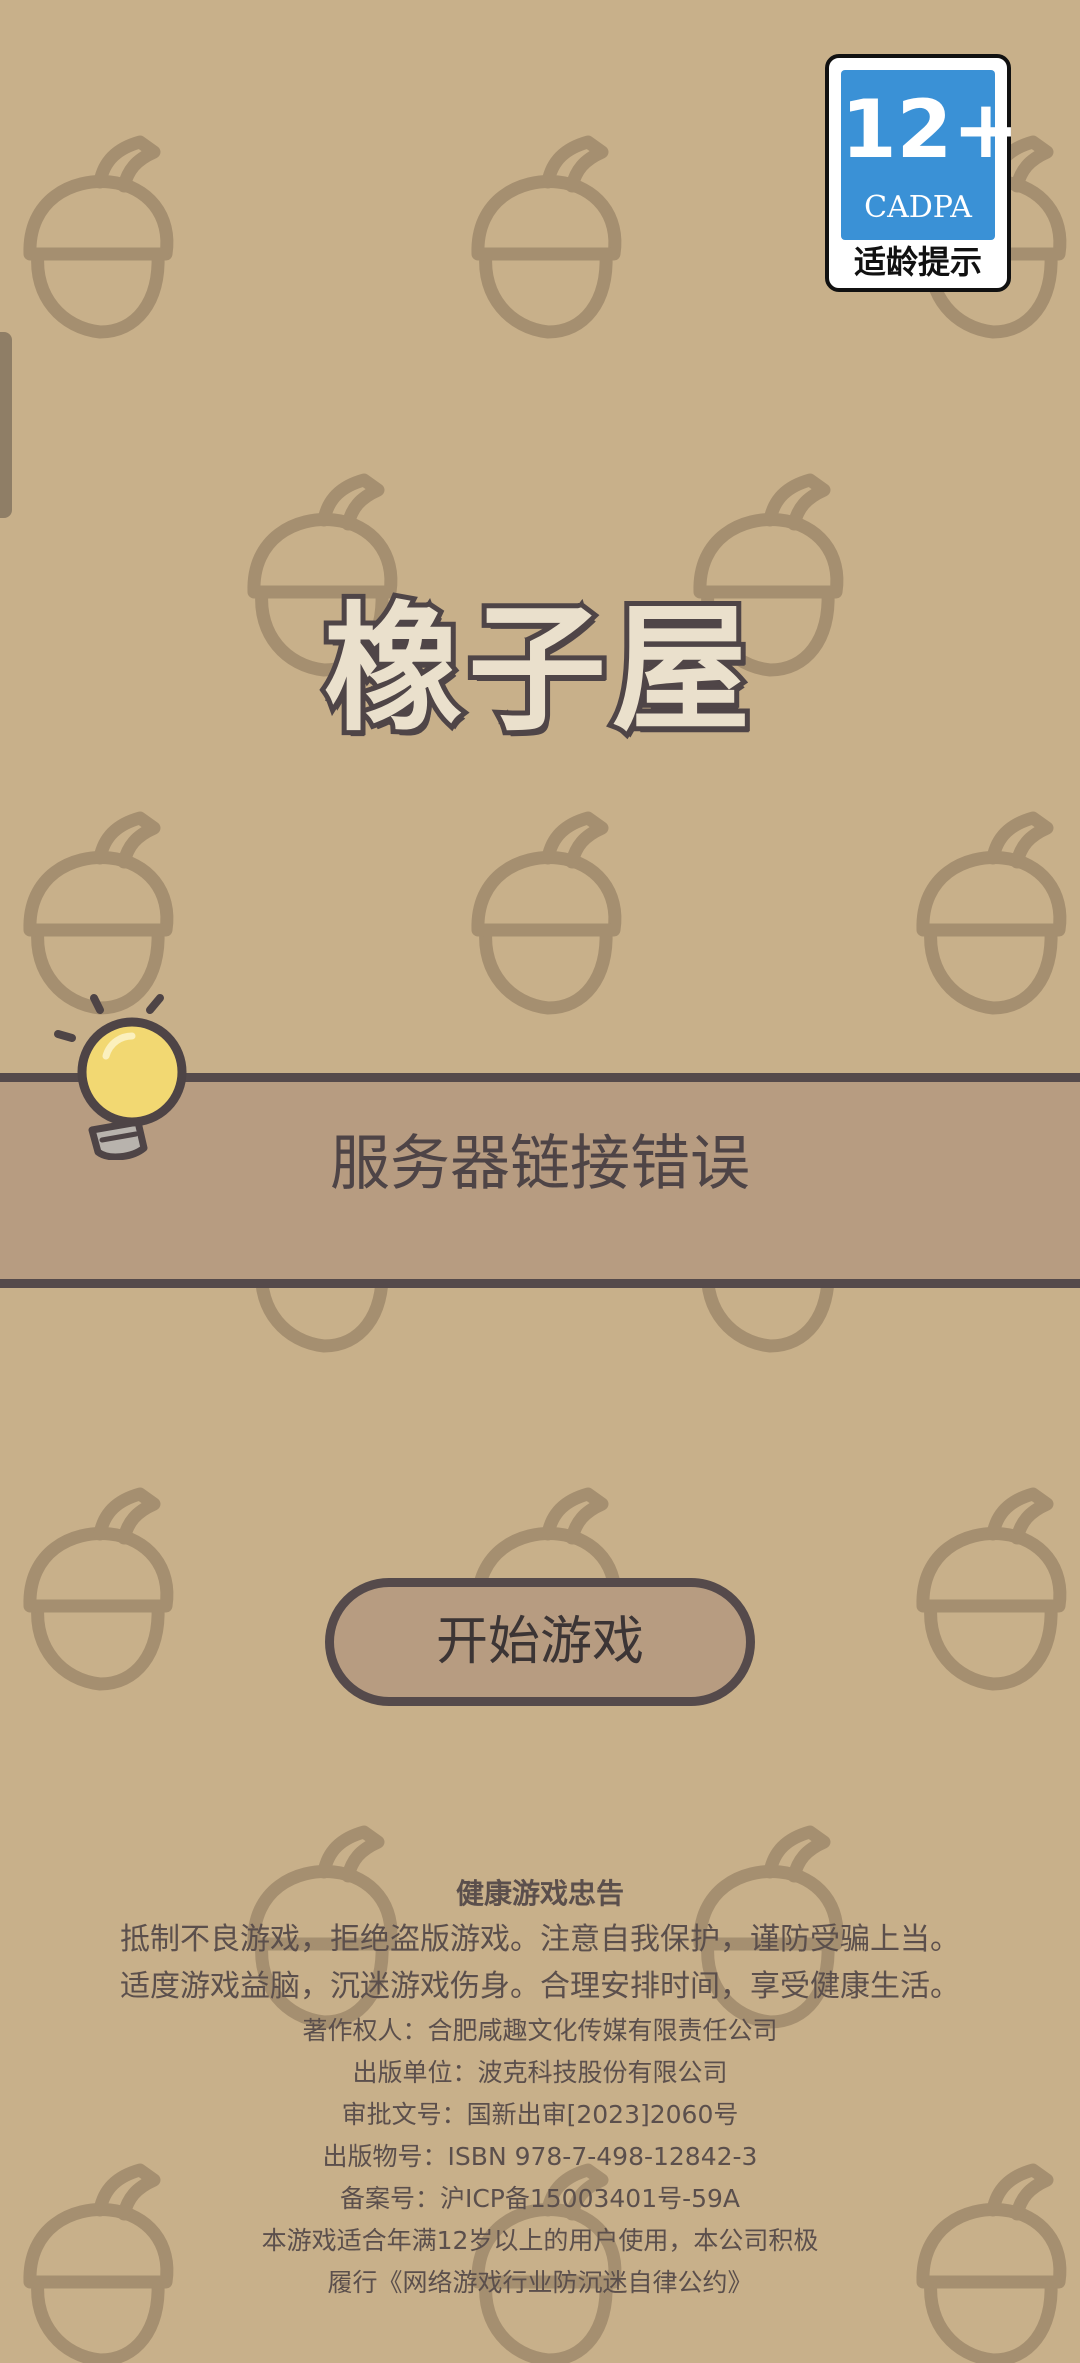 The height and width of the screenshot is (2363, 1080). Describe the element at coordinates (537, 670) in the screenshot. I see `game-logo: 橡子屋` at that location.